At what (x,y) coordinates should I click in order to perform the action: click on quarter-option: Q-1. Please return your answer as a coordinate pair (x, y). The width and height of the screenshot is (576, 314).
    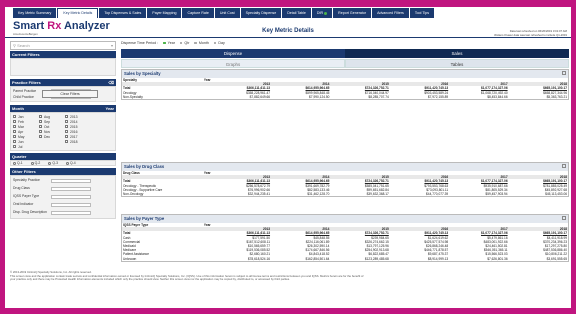
    Looking at the image, I should click on (17, 163).